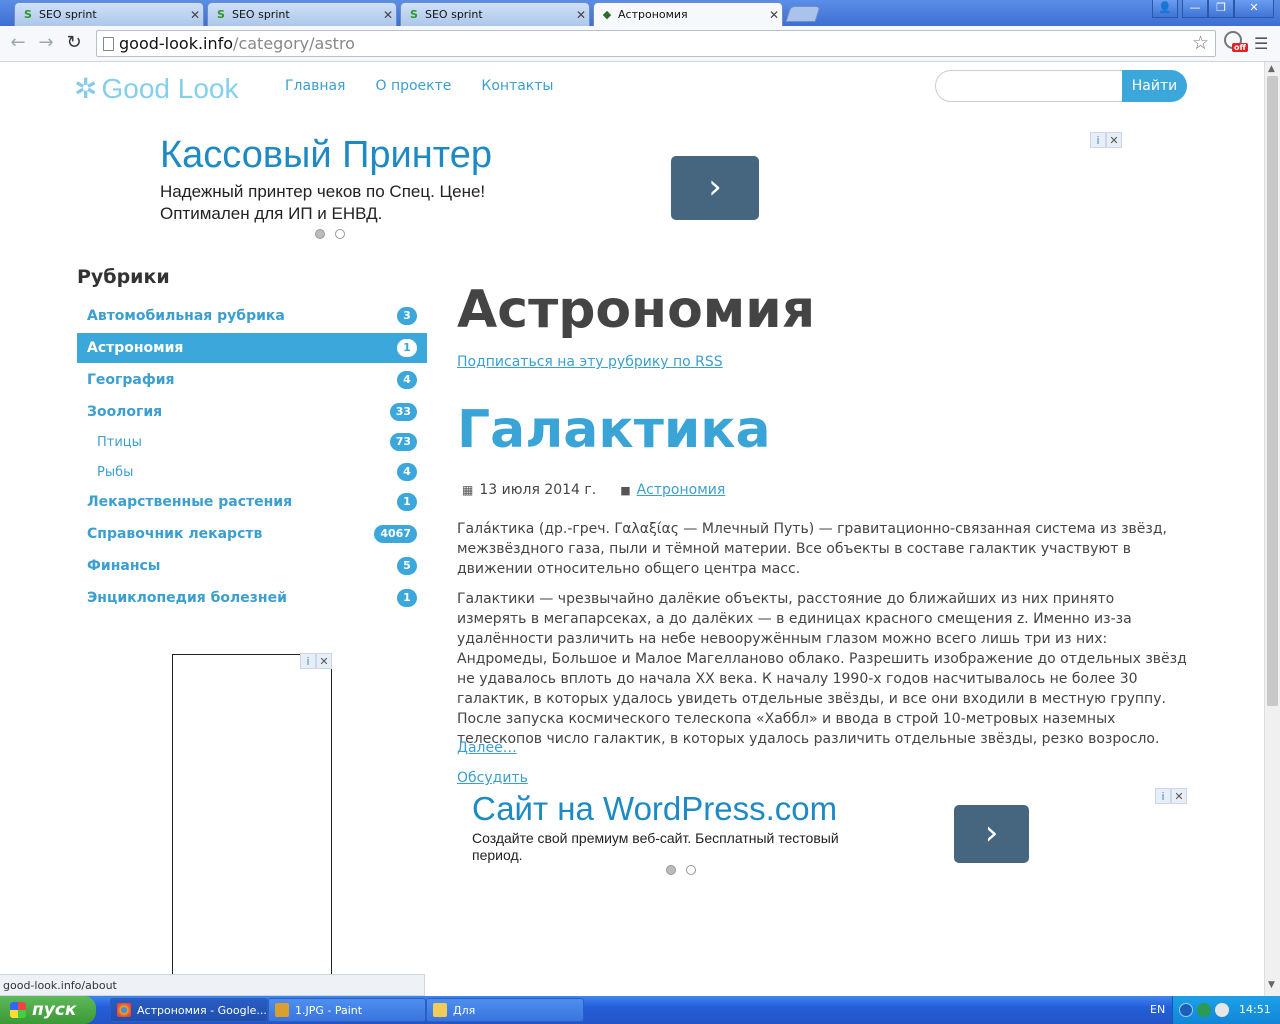 The width and height of the screenshot is (1280, 1024). Describe the element at coordinates (252, 819) in the screenshot. I see `sidebar-ad-frame` at that location.